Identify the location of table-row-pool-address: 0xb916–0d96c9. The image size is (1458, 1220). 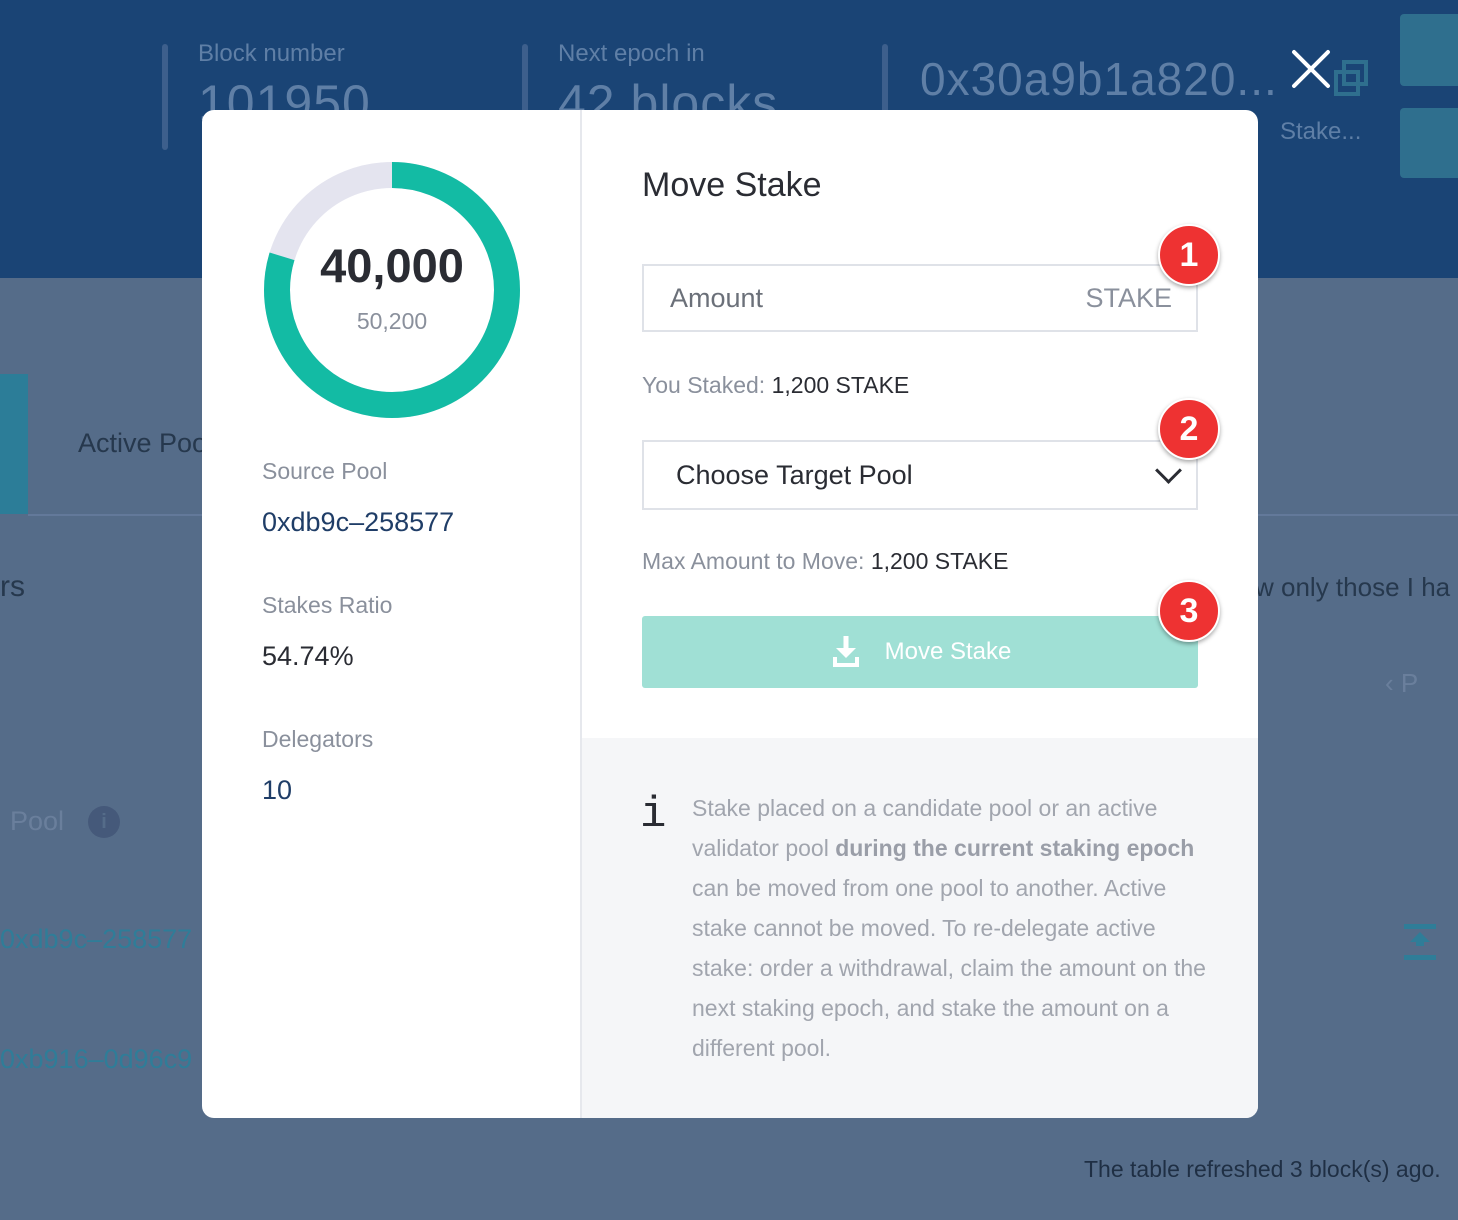
(96, 1059).